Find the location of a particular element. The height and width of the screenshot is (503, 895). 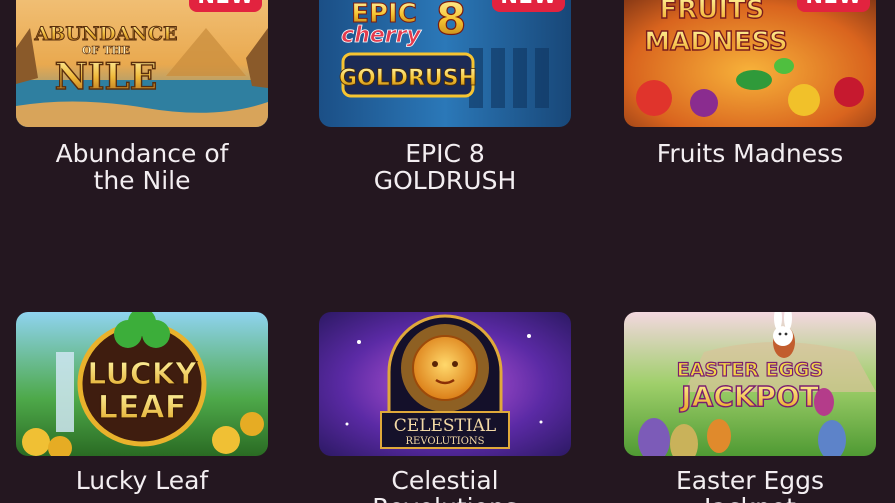

game-art-celestial-revolutions: CELESTIAL REVOLUTIONS is located at coordinates (445, 384).